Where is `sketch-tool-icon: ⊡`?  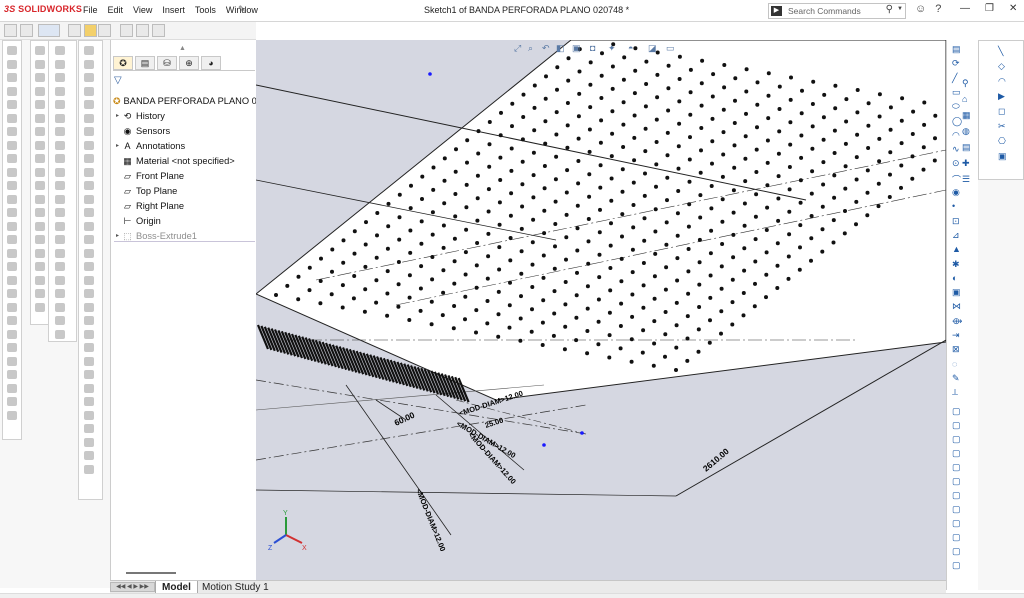
sketch-tool-icon: ⊡ is located at coordinates (956, 221).